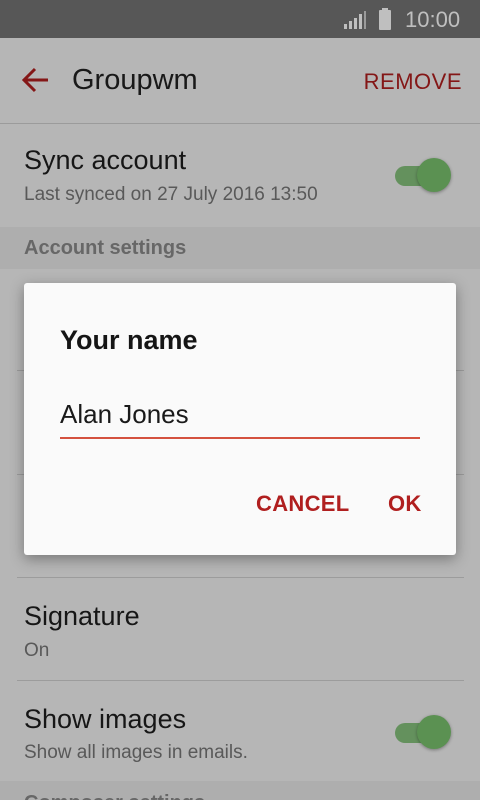 This screenshot has height=800, width=480. Describe the element at coordinates (405, 504) in the screenshot. I see `ok-button: OK` at that location.